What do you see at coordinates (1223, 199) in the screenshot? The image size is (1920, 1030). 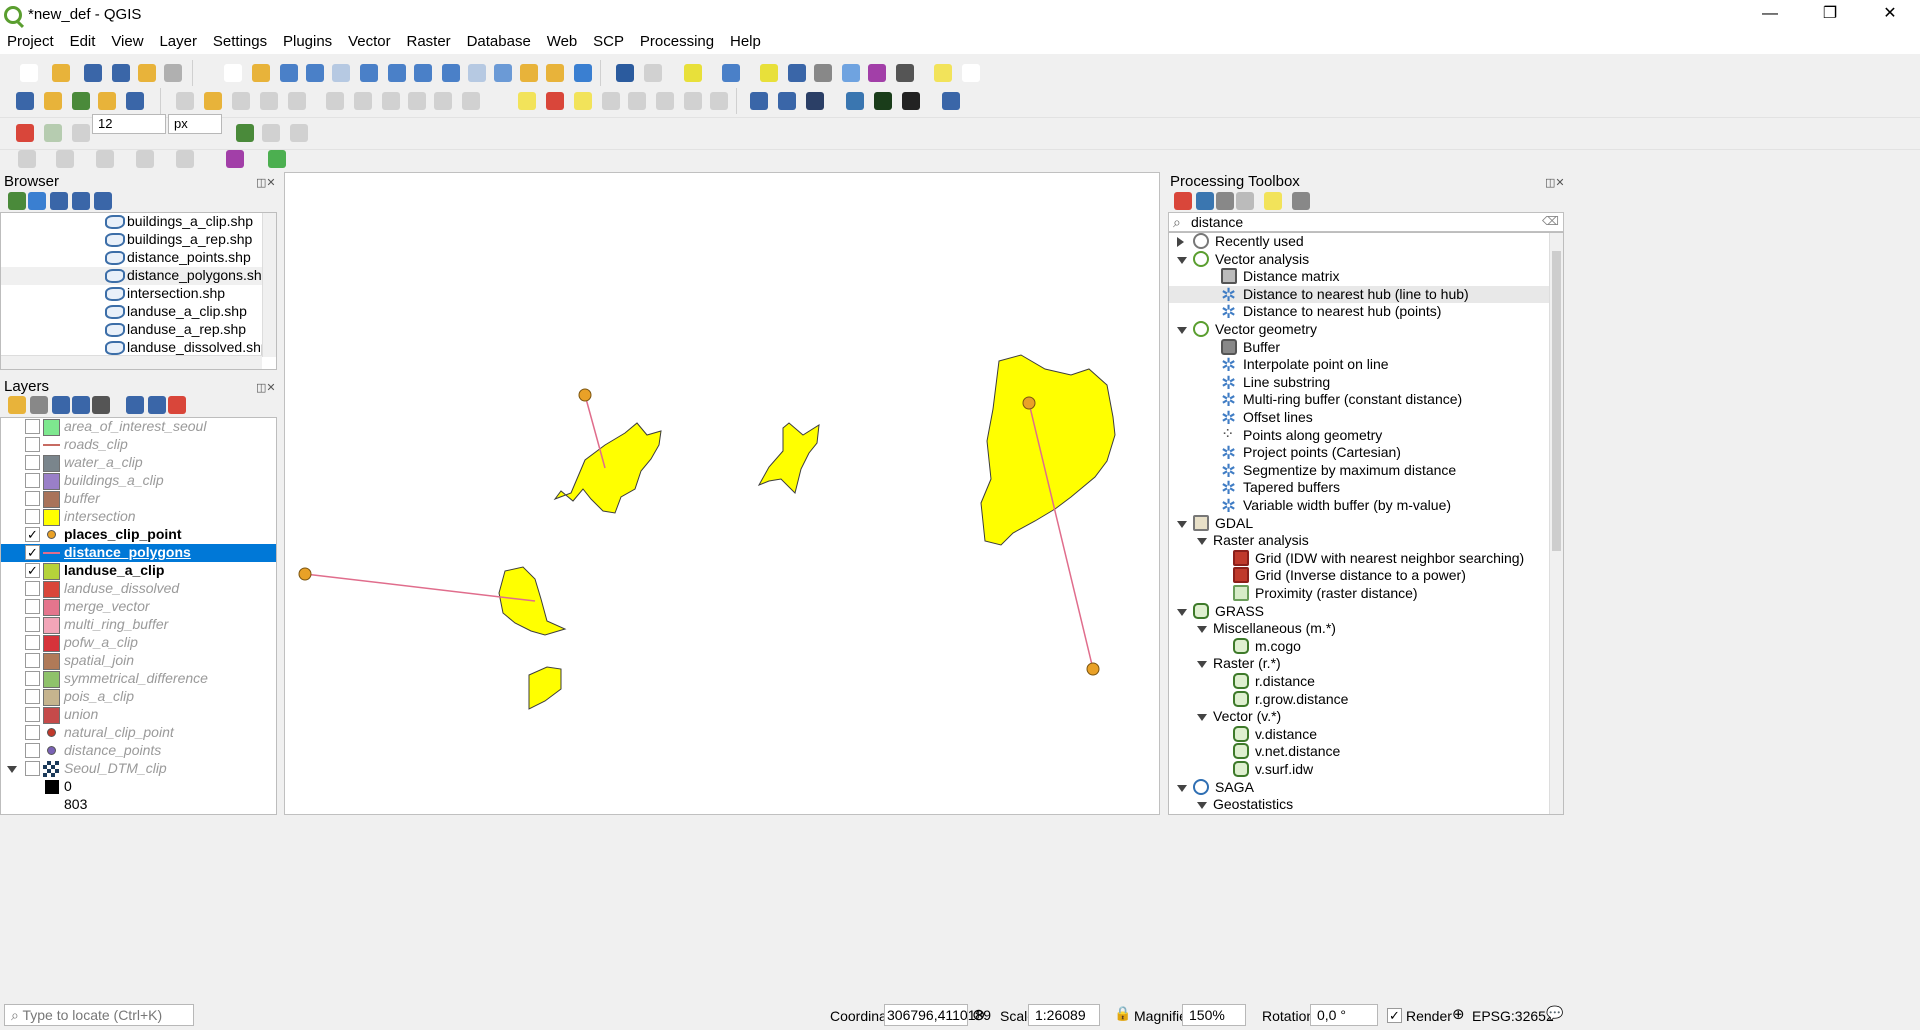 I see `history-icon` at bounding box center [1223, 199].